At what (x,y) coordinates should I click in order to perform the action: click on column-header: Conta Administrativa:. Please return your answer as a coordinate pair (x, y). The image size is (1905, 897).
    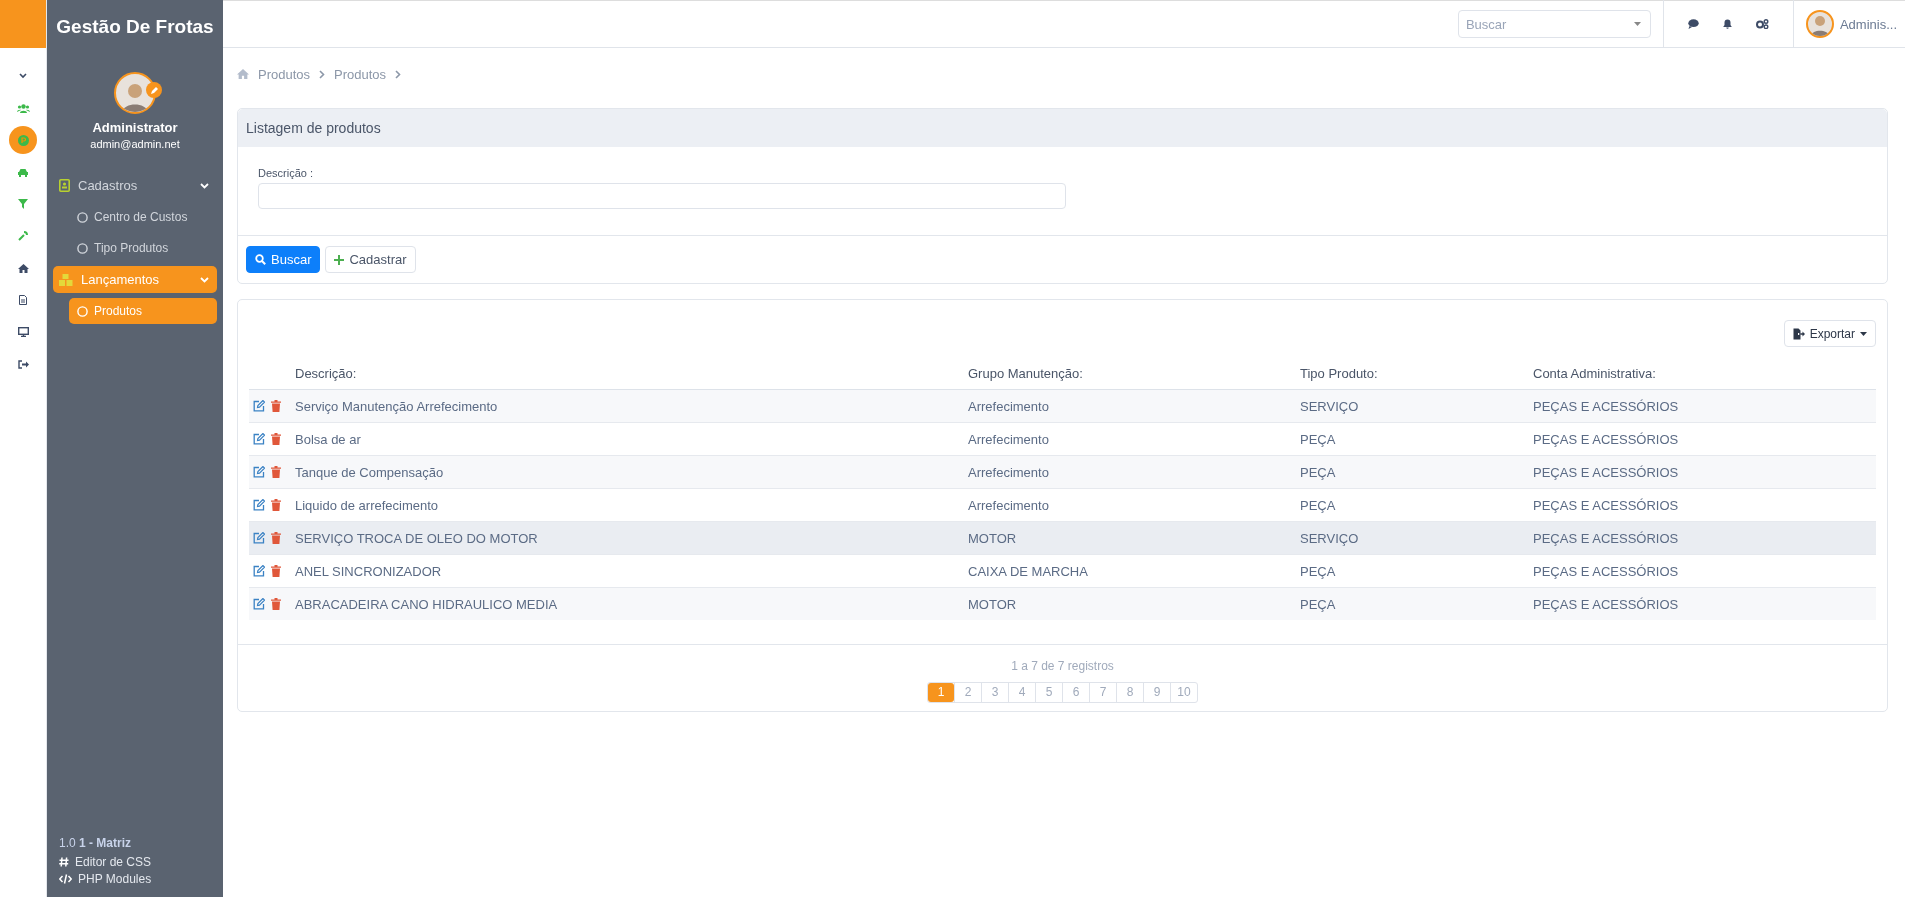
    Looking at the image, I should click on (1595, 373).